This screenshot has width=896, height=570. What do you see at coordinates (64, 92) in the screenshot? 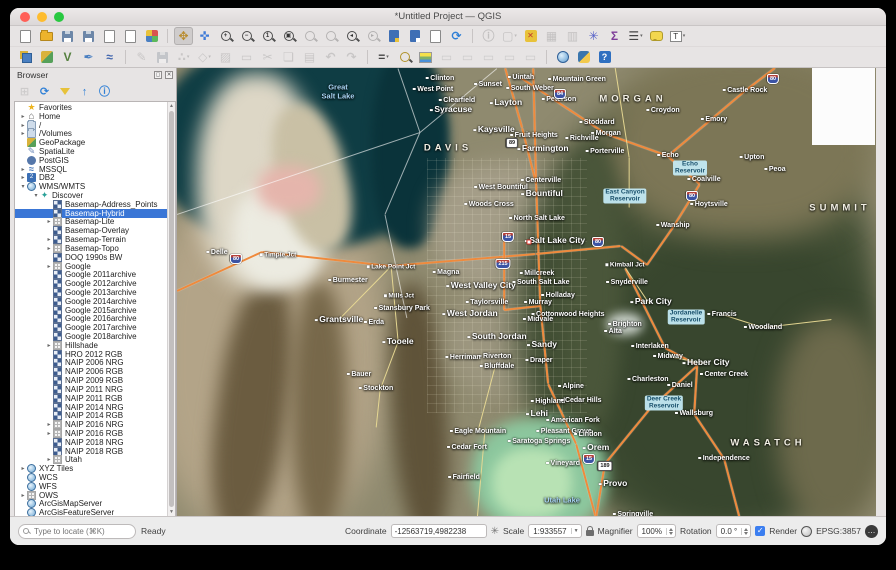
I see `filter-browser-button` at bounding box center [64, 92].